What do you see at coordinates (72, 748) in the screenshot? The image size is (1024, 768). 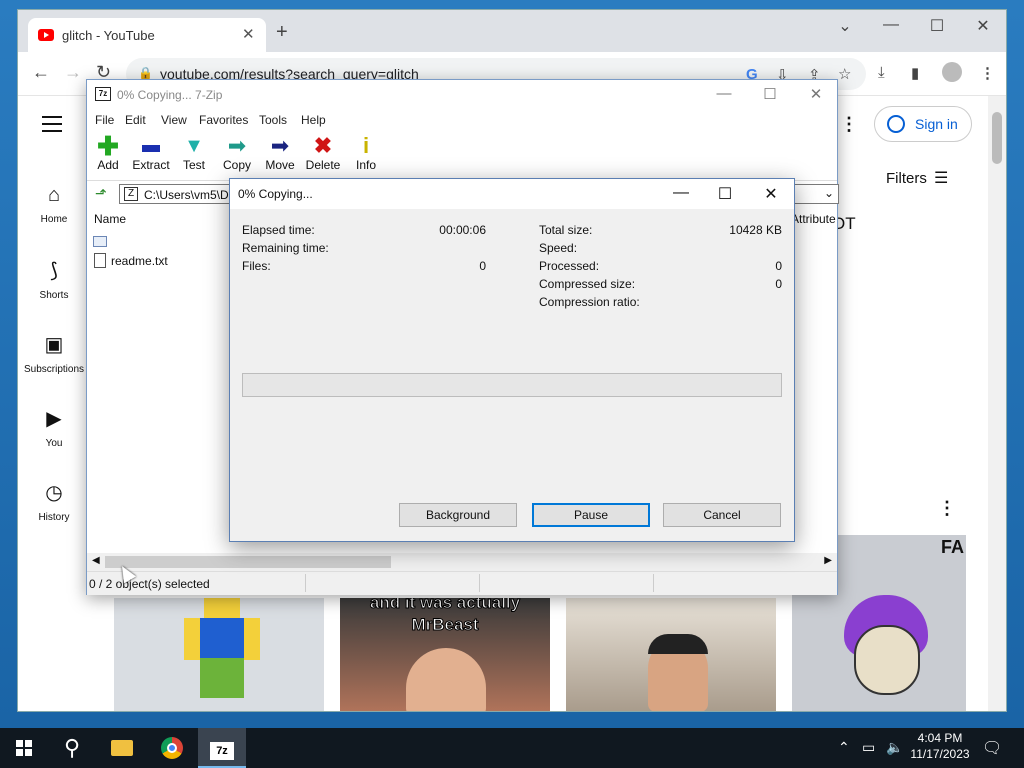 I see `search-icon: ⚲` at bounding box center [72, 748].